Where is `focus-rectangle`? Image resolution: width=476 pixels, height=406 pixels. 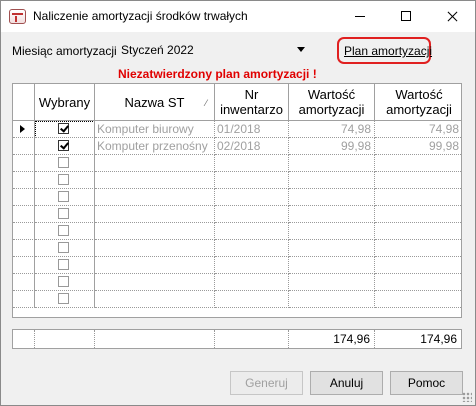 focus-rectangle is located at coordinates (64, 129).